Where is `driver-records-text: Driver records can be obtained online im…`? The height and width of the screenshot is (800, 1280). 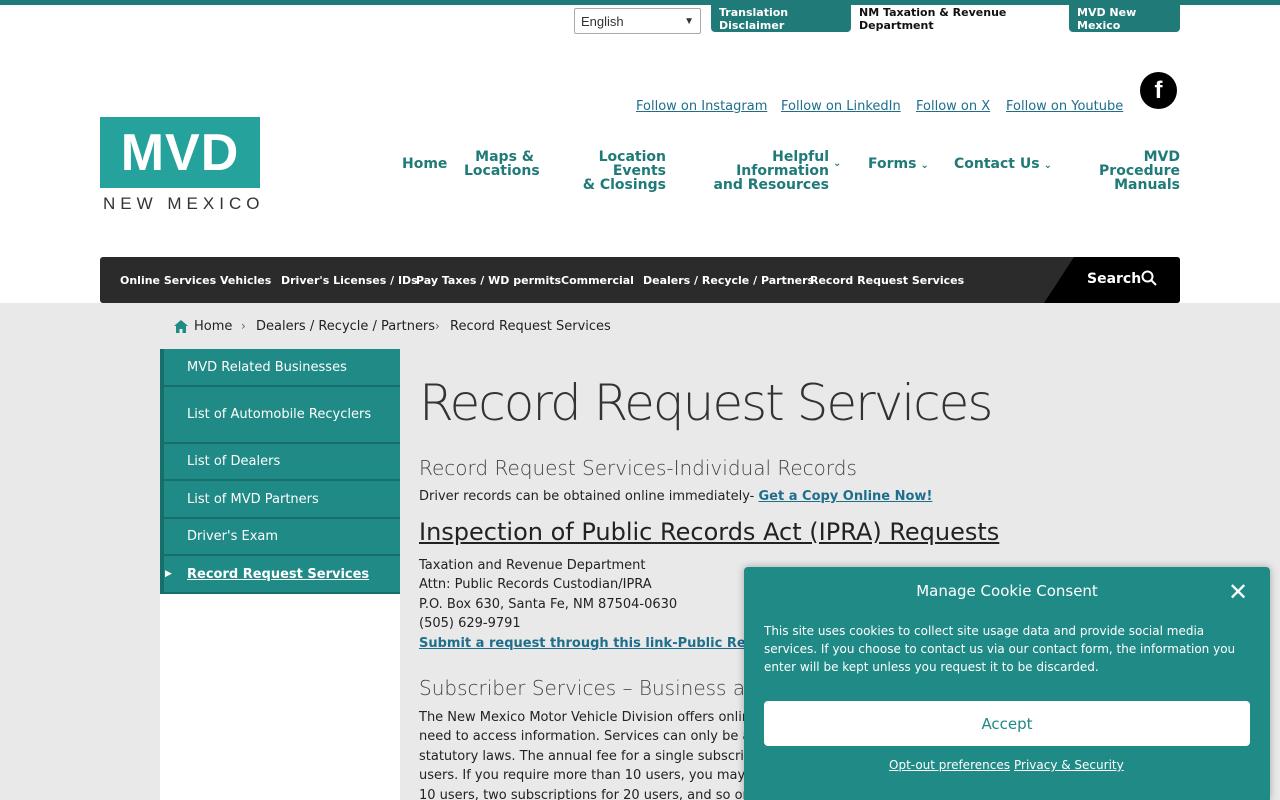
driver-records-text: Driver records can be obtained online im… is located at coordinates (675, 497).